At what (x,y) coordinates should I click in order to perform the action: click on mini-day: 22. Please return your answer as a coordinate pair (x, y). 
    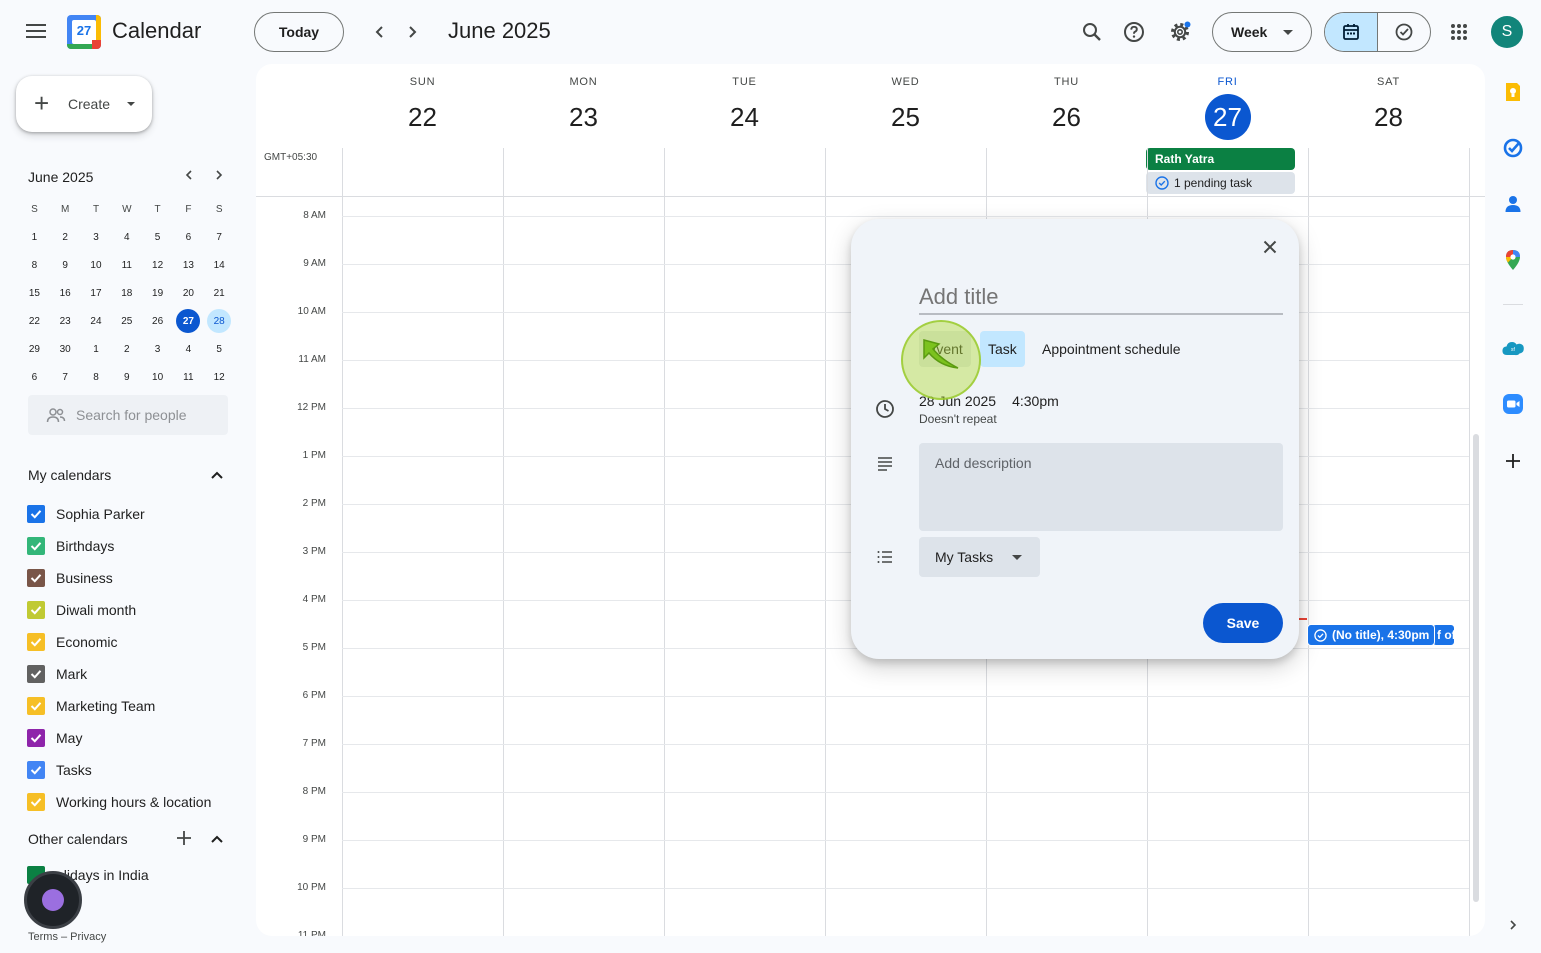
    Looking at the image, I should click on (34, 321).